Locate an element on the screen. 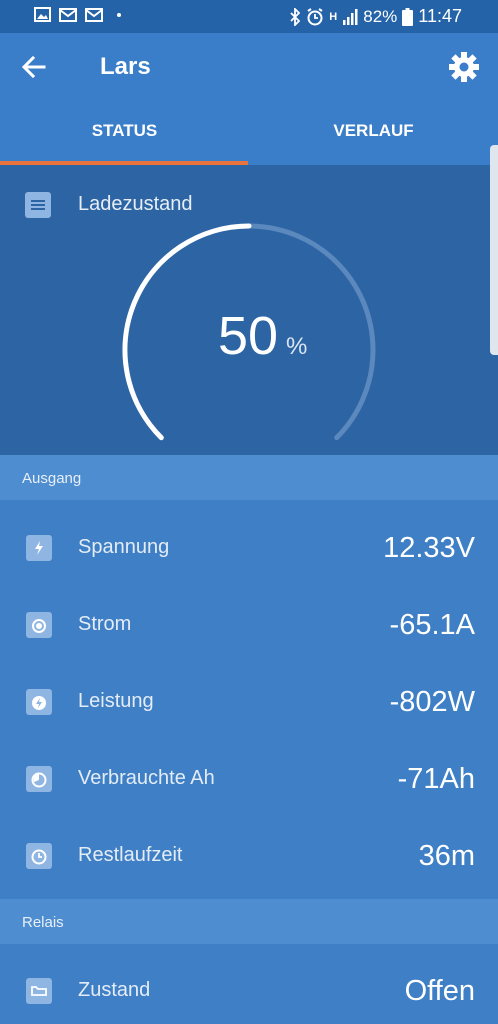 This screenshot has width=498, height=1024. battery-icon is located at coordinates (408, 16).